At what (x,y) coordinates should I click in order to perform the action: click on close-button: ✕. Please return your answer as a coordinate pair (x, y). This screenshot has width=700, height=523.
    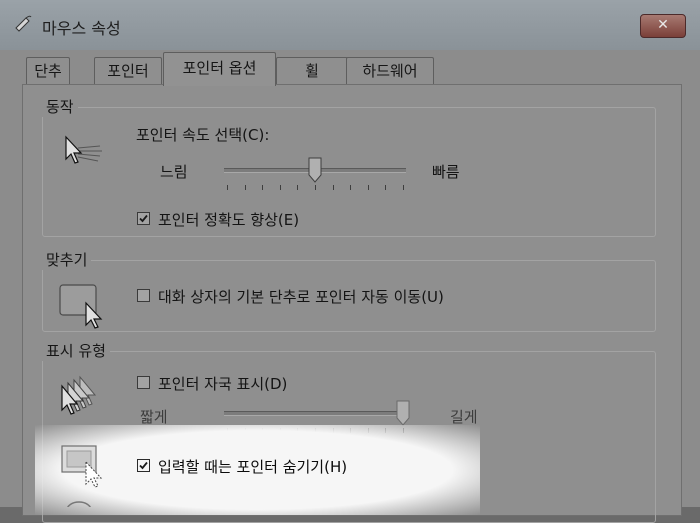
    Looking at the image, I should click on (663, 26).